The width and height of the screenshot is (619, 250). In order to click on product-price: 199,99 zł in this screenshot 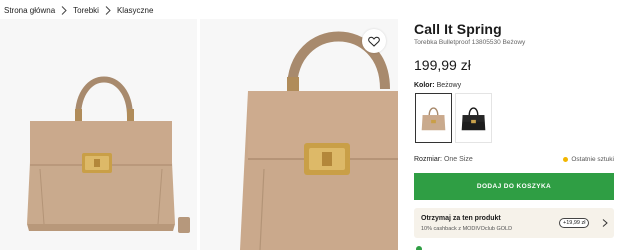, I will do `click(442, 65)`.